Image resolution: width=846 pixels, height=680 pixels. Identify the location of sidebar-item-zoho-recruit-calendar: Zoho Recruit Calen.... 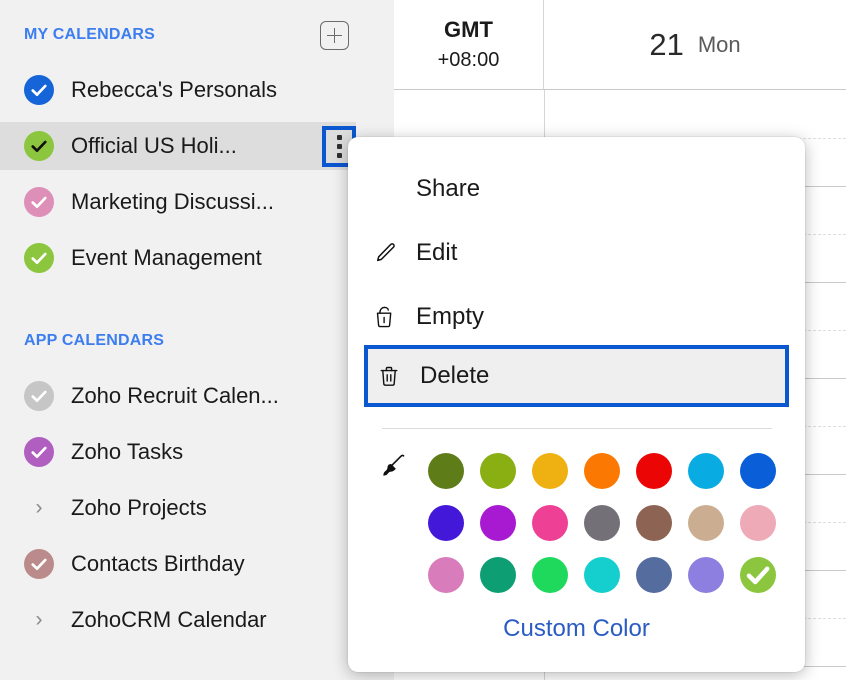
(197, 396).